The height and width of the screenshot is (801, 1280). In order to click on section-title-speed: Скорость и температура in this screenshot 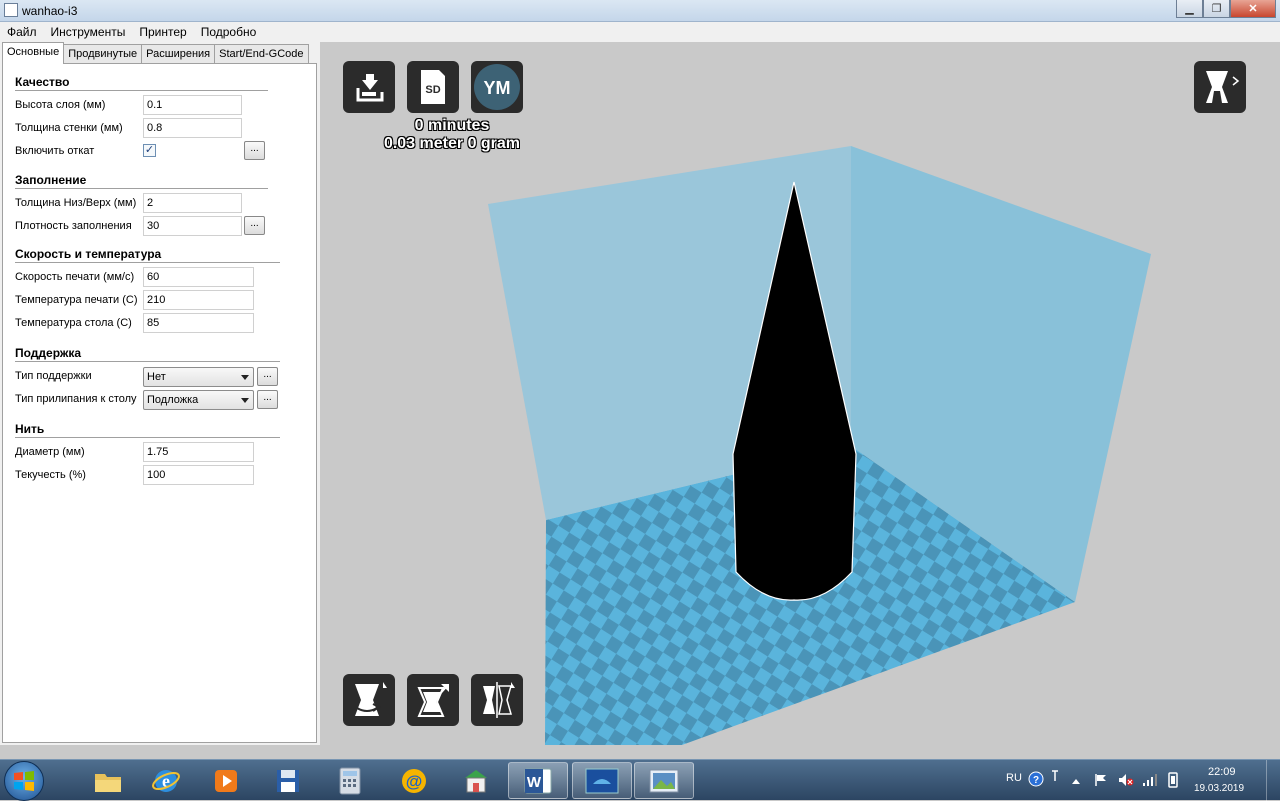, I will do `click(88, 254)`.